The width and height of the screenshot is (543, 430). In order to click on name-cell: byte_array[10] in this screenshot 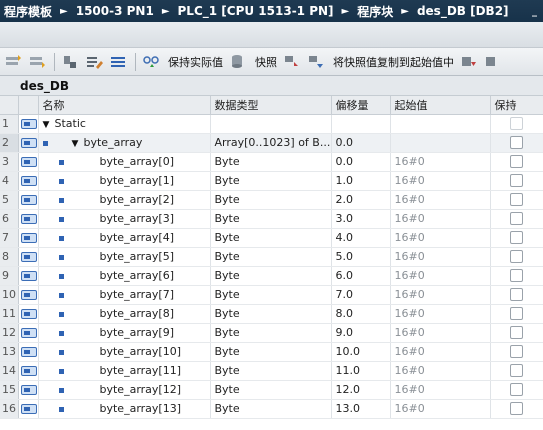, I will do `click(124, 352)`.